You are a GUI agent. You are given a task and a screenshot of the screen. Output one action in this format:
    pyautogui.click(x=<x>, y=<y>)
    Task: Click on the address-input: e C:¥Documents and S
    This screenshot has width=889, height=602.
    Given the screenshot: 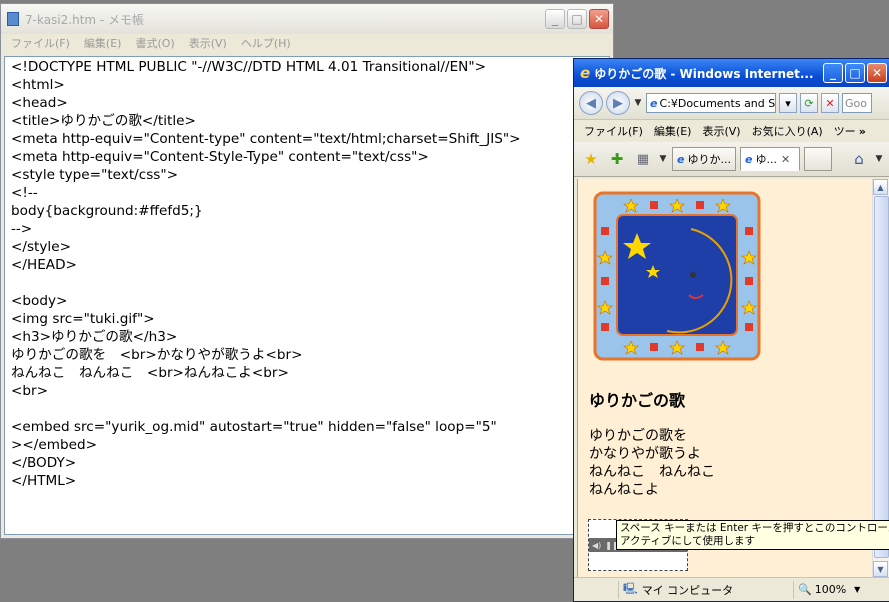 What is the action you would take?
    pyautogui.click(x=711, y=103)
    